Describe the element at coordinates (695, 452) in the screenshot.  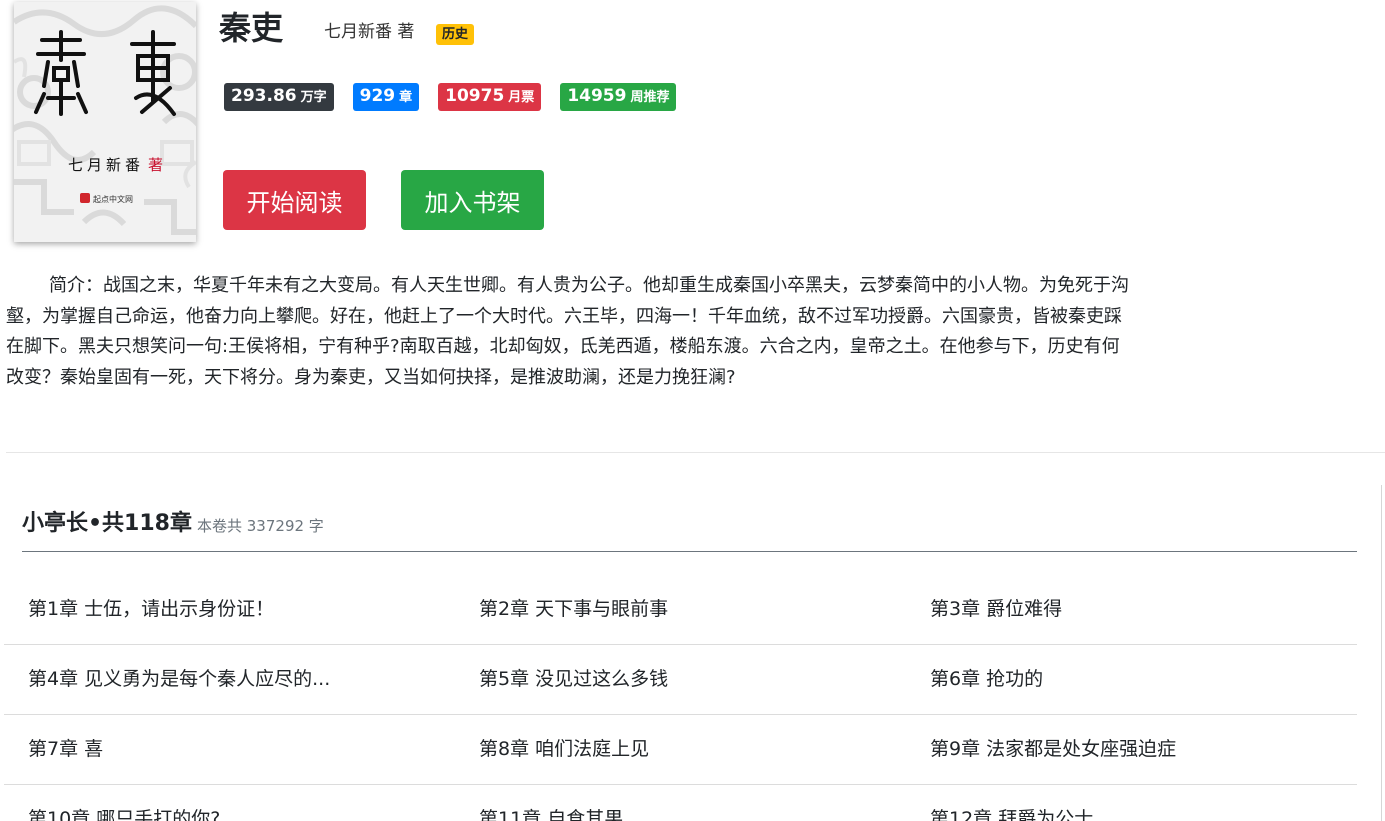
I see `section-divider` at that location.